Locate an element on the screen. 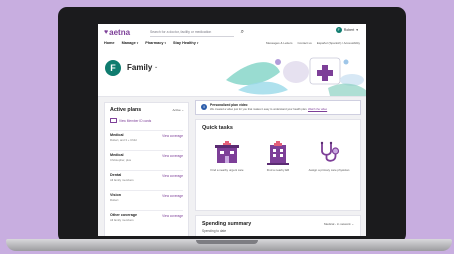 This screenshot has height=254, width=454. id-cards-label: View Member ID cards is located at coordinates (135, 120).